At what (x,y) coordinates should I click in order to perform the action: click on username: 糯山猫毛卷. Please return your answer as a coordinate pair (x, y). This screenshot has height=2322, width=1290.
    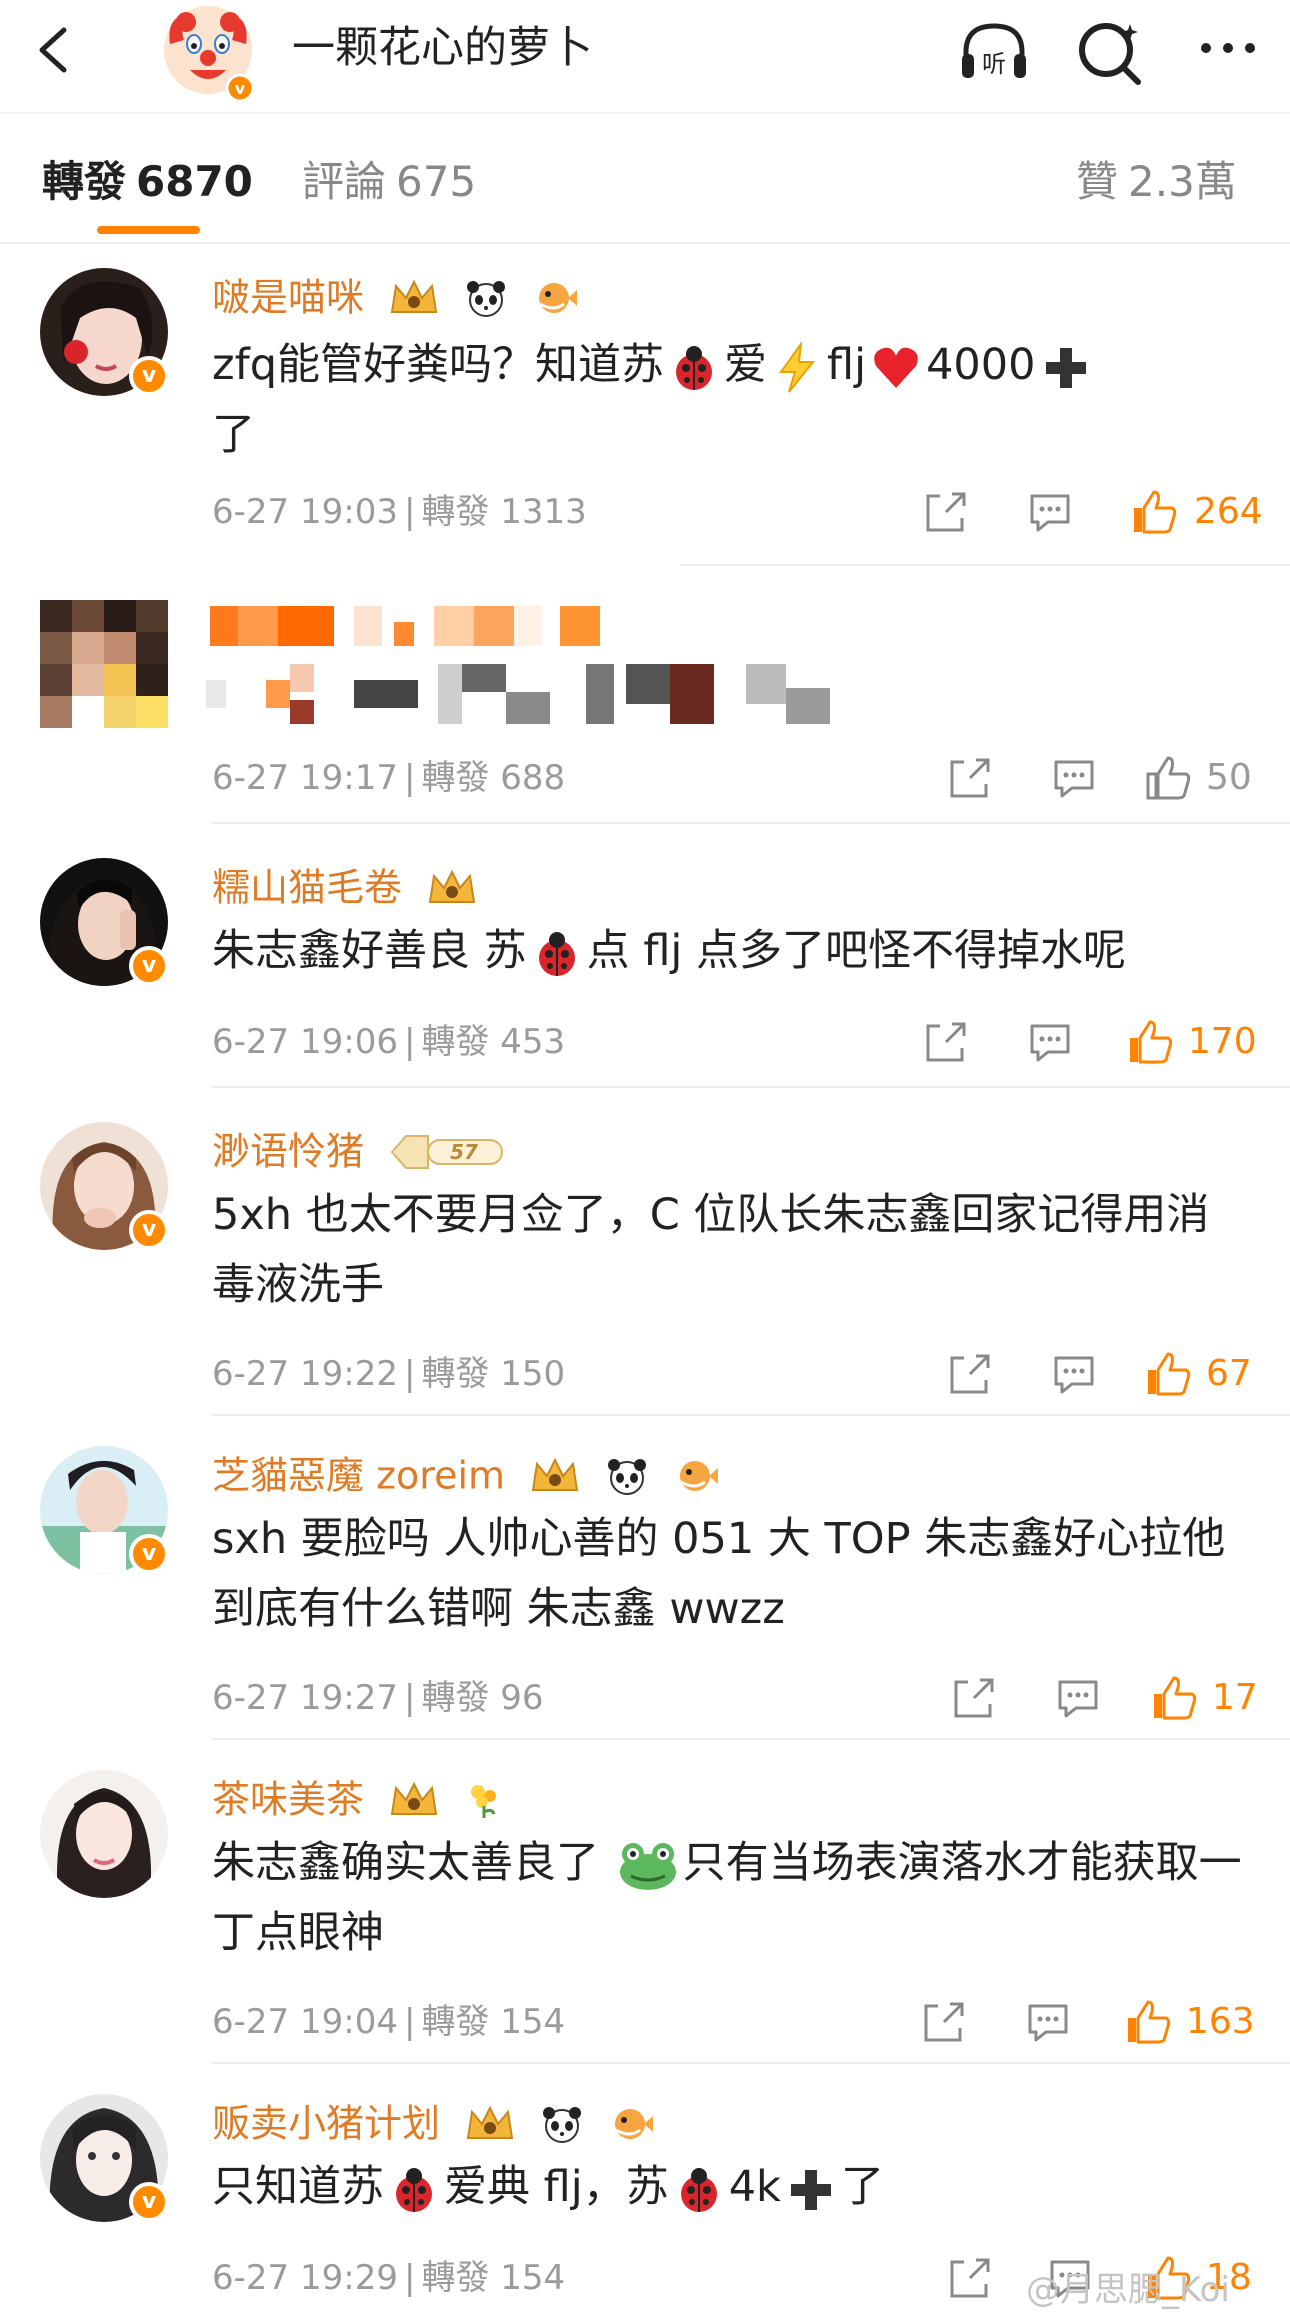
    Looking at the image, I should click on (345, 886).